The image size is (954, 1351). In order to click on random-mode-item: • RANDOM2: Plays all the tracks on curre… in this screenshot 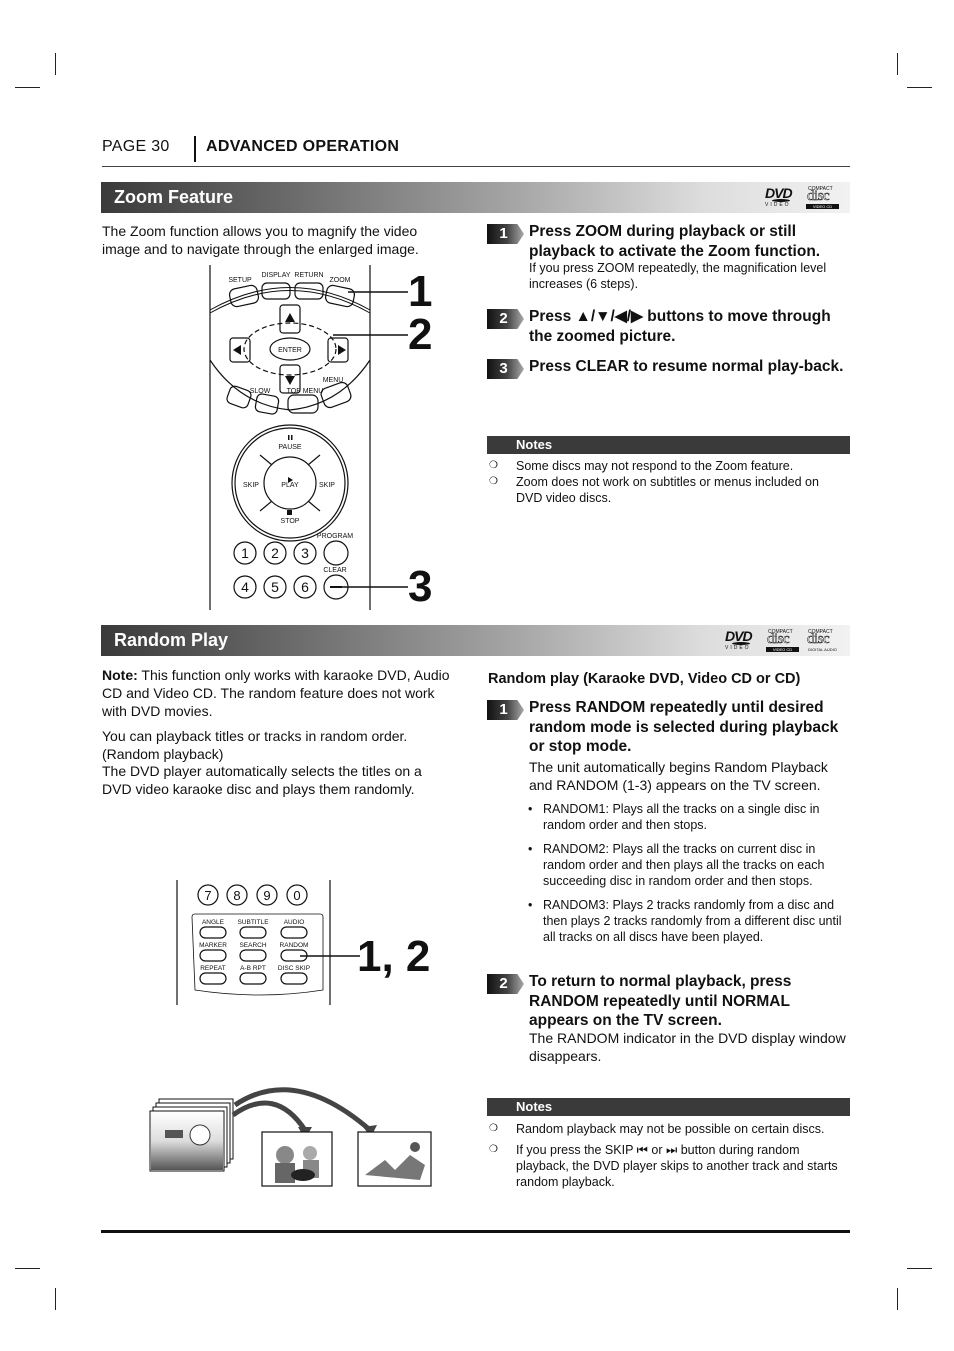, I will do `click(689, 865)`.